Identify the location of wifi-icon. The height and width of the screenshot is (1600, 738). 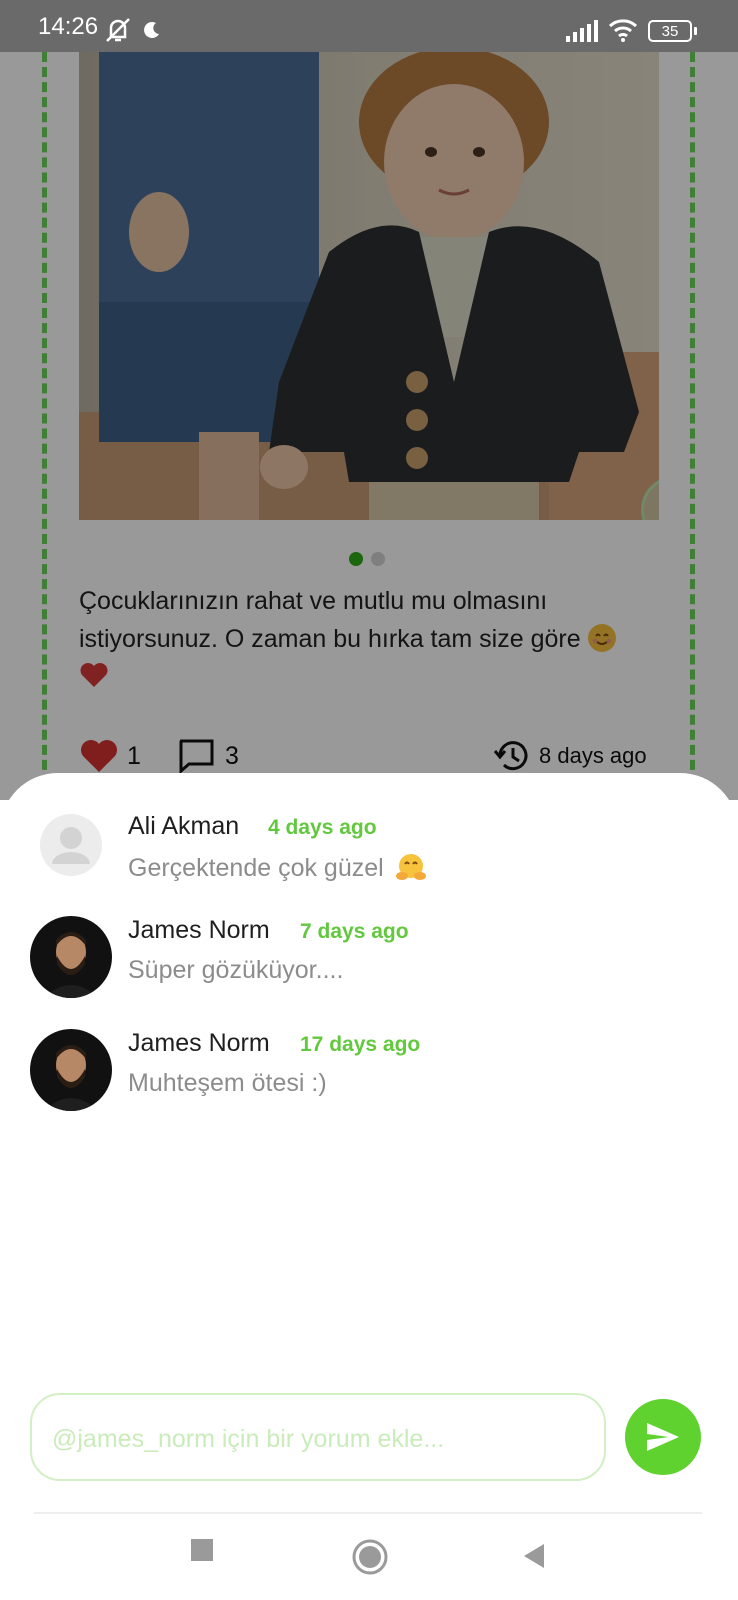
(623, 30).